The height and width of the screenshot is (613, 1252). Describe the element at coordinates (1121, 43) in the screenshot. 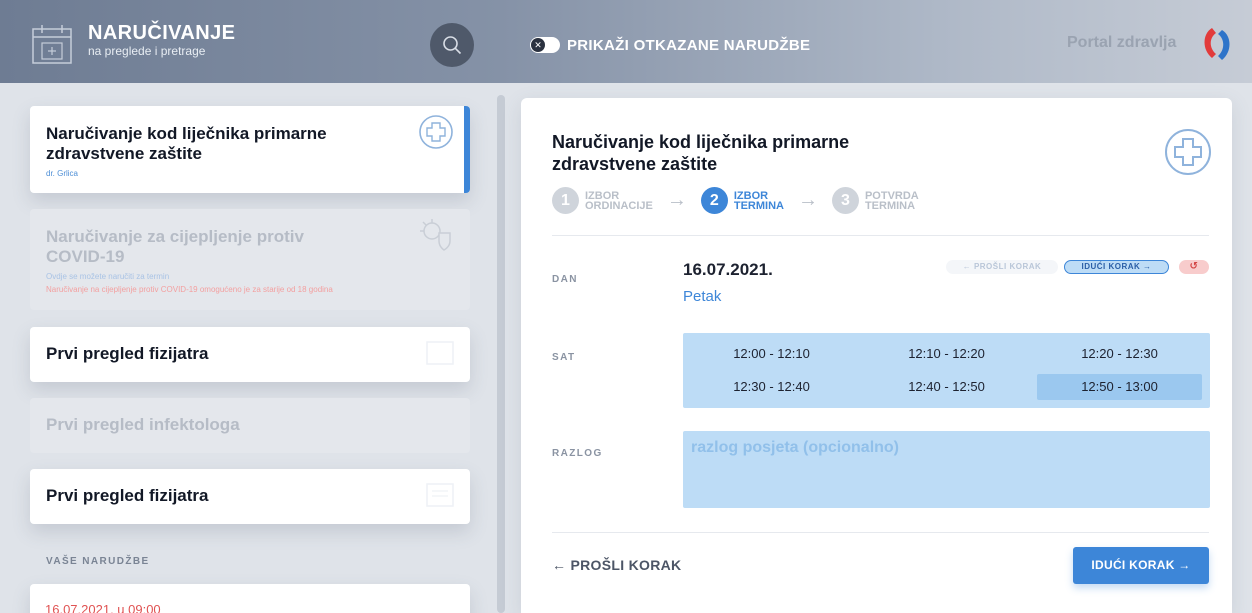

I see `portal-name: Portal zdravlja` at that location.